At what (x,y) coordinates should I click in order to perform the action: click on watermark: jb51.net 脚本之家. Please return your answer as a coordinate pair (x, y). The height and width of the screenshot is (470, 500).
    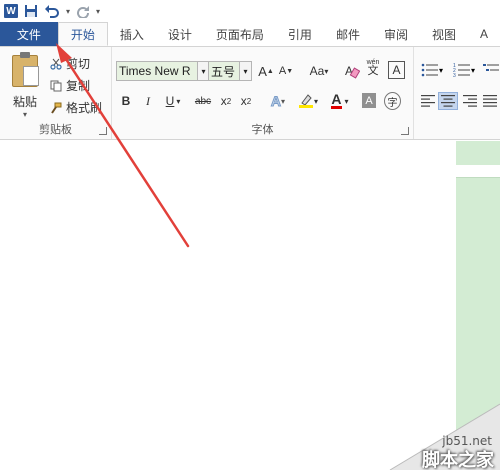
    Looking at the image, I should click on (425, 435).